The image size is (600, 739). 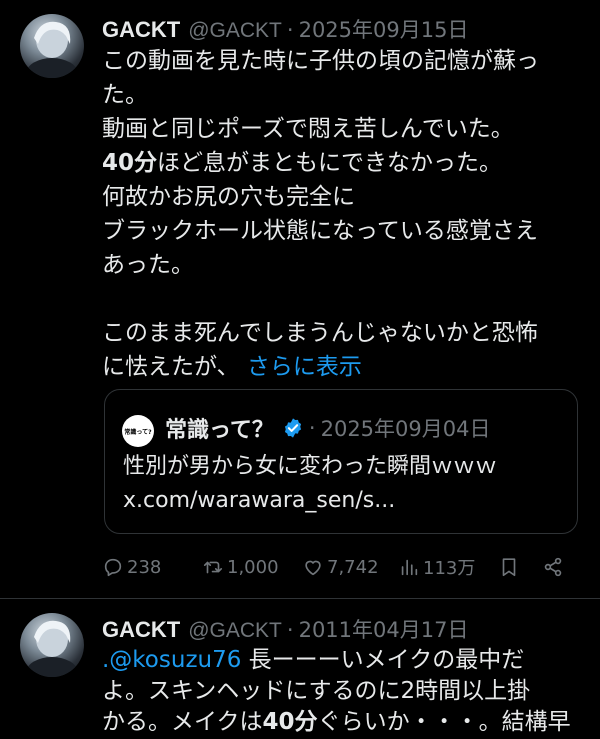 I want to click on tweet-date: 2011年04月17日, so click(x=384, y=629).